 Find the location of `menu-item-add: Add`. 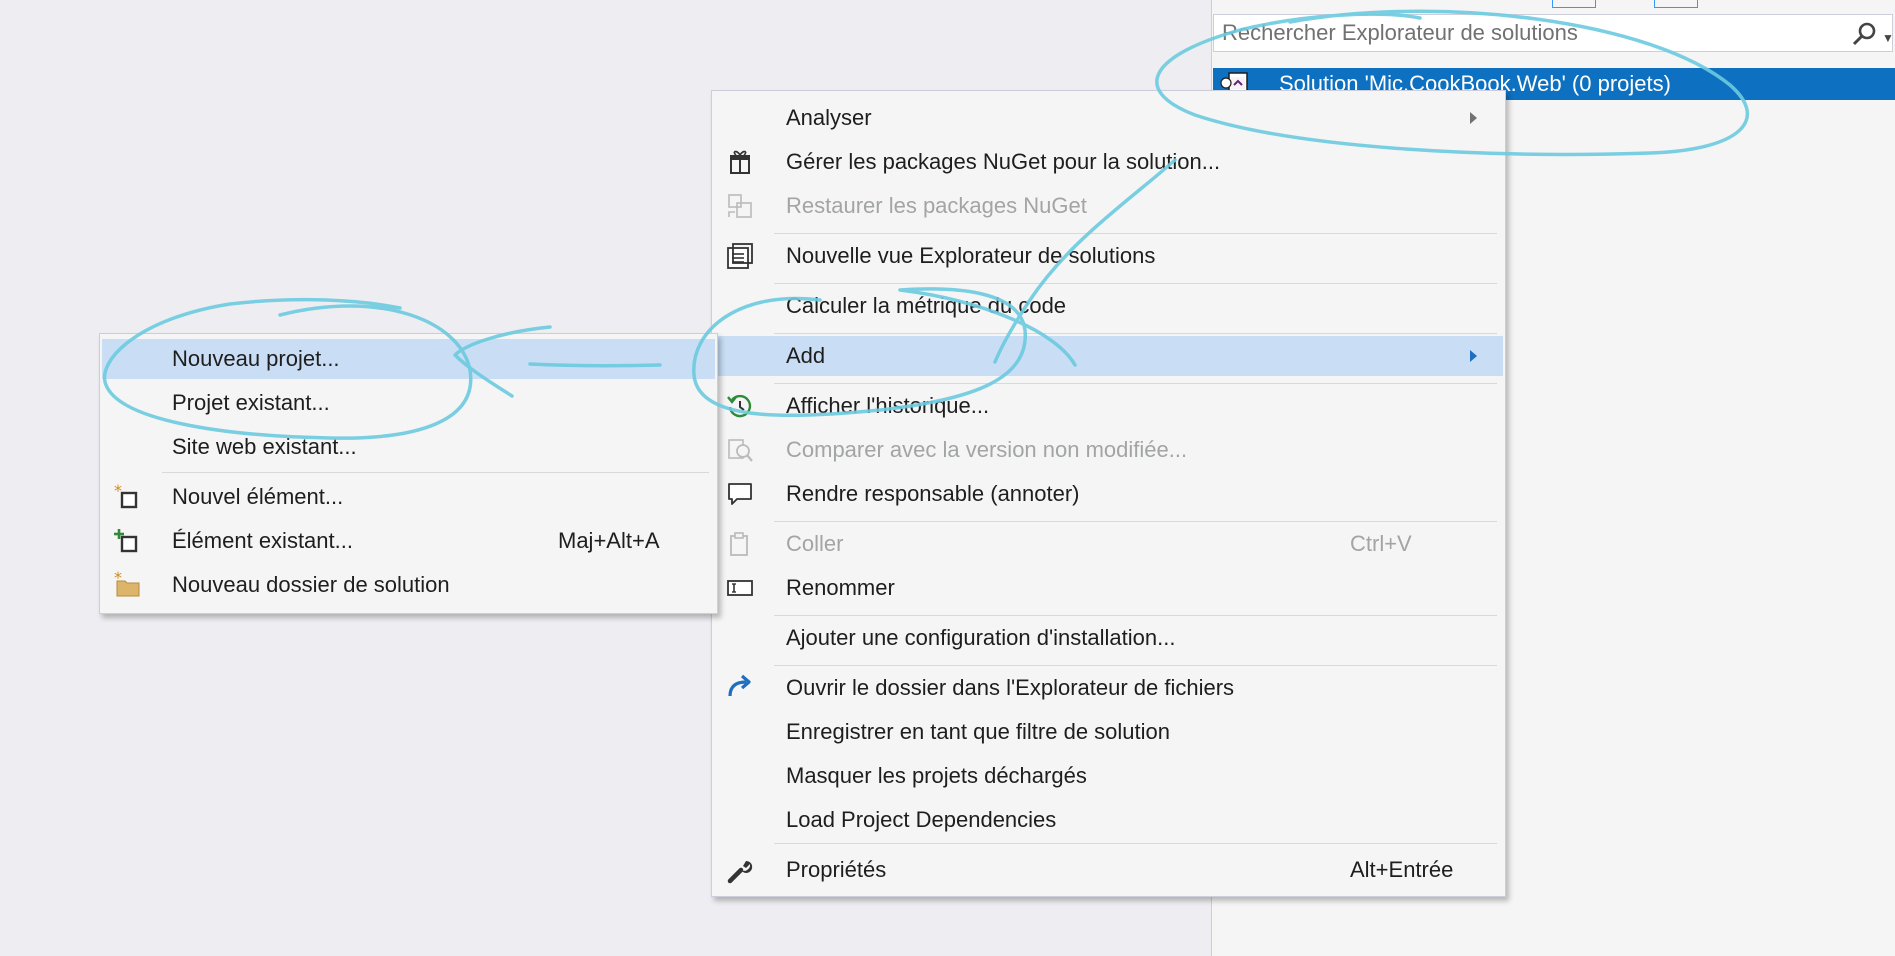

menu-item-add: Add is located at coordinates (1108, 356).